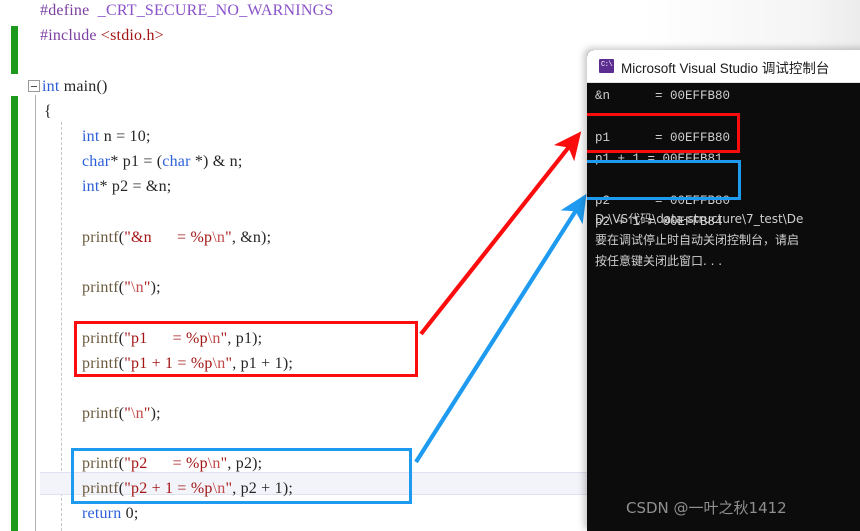 This screenshot has height=531, width=860. I want to click on code-token: "&n = %p, so click(168, 237).